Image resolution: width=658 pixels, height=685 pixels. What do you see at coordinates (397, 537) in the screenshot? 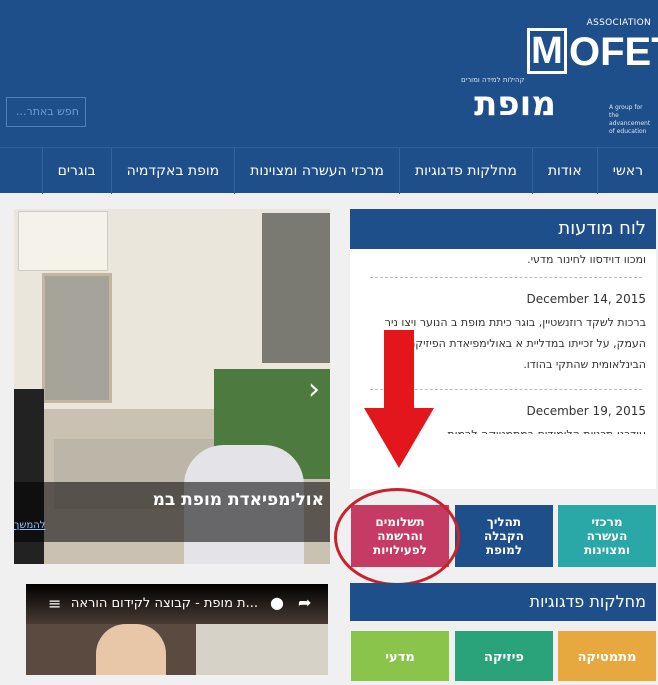
I see `highlight-circle` at bounding box center [397, 537].